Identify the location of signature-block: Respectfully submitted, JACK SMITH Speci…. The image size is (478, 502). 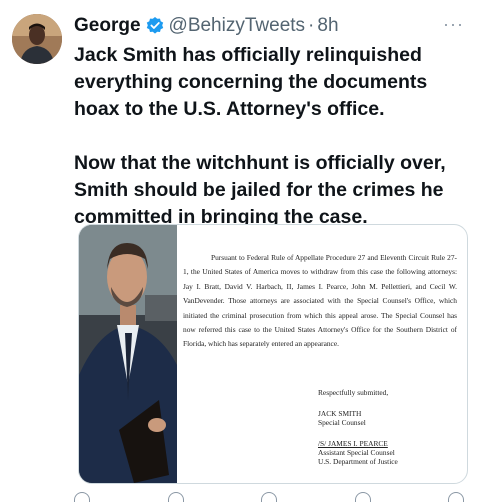
(358, 427).